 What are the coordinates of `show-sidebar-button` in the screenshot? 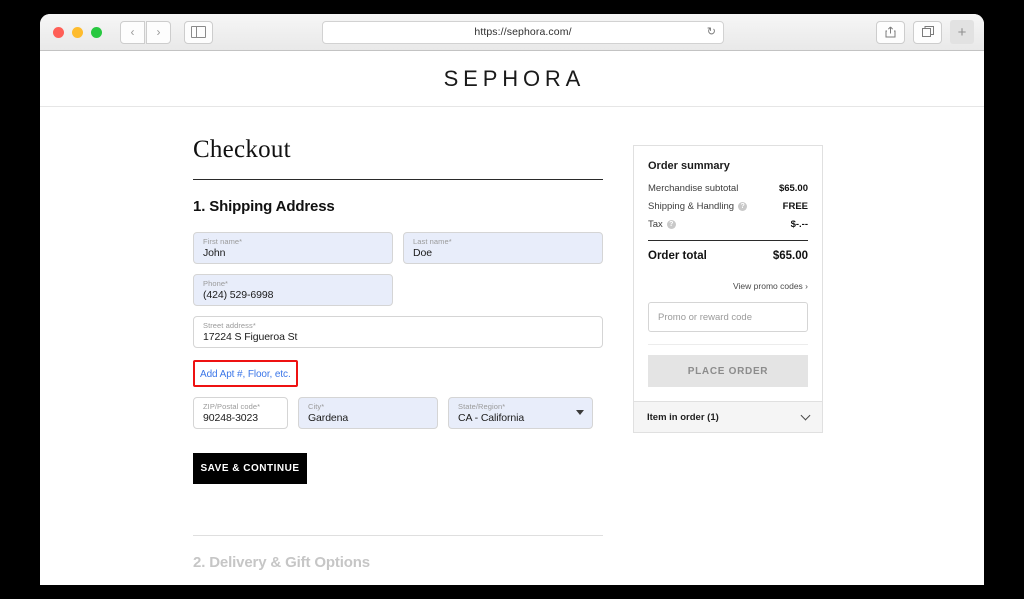 It's located at (198, 32).